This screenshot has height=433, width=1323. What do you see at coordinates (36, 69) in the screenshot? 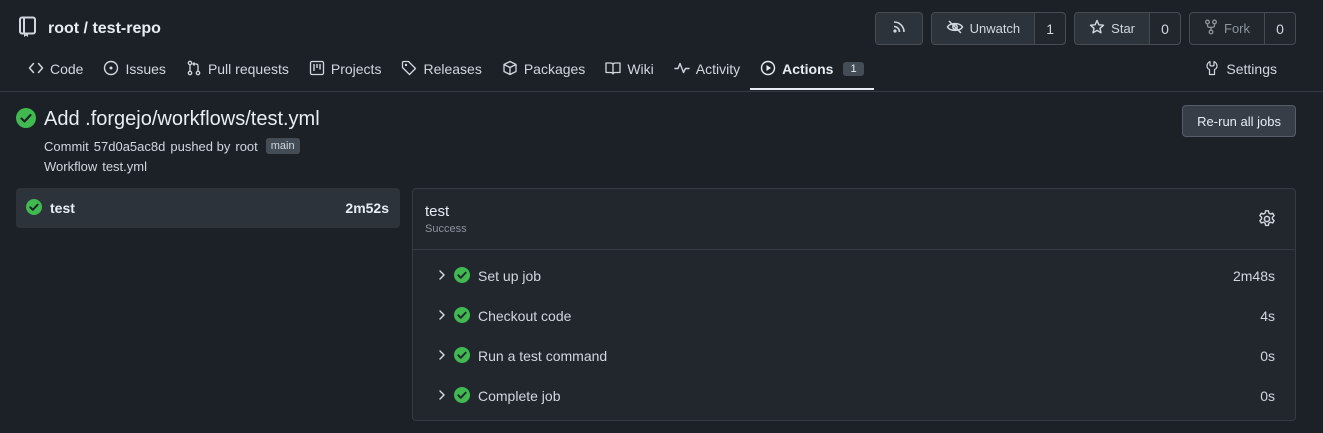
I see `code-icon` at bounding box center [36, 69].